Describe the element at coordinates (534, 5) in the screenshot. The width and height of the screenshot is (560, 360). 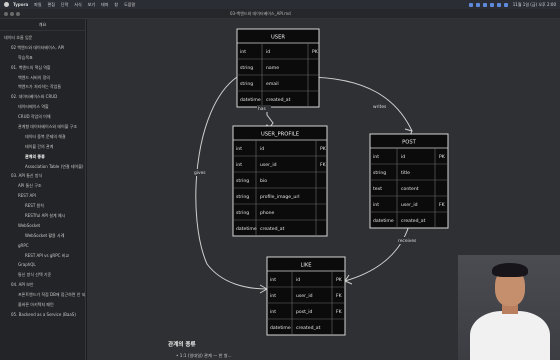
I see `menu-clock: 11월 1일 (금) 오후 2:00` at that location.